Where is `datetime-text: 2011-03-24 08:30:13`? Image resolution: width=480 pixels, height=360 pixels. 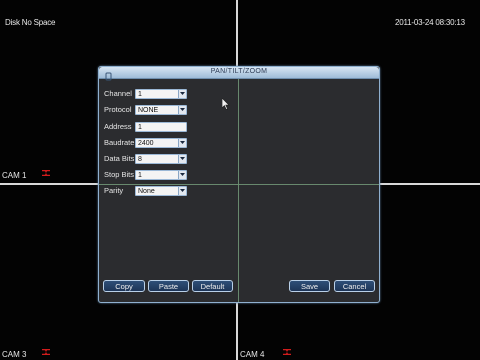
datetime-text: 2011-03-24 08:30:13 is located at coordinates (430, 22).